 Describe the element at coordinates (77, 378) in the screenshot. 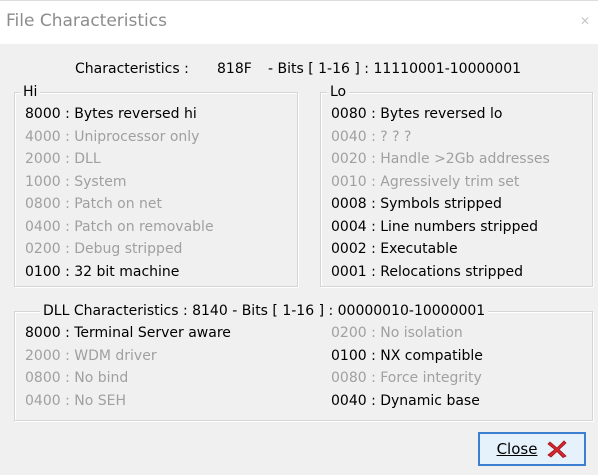

I see `flag-item: 0800 : No bind` at that location.